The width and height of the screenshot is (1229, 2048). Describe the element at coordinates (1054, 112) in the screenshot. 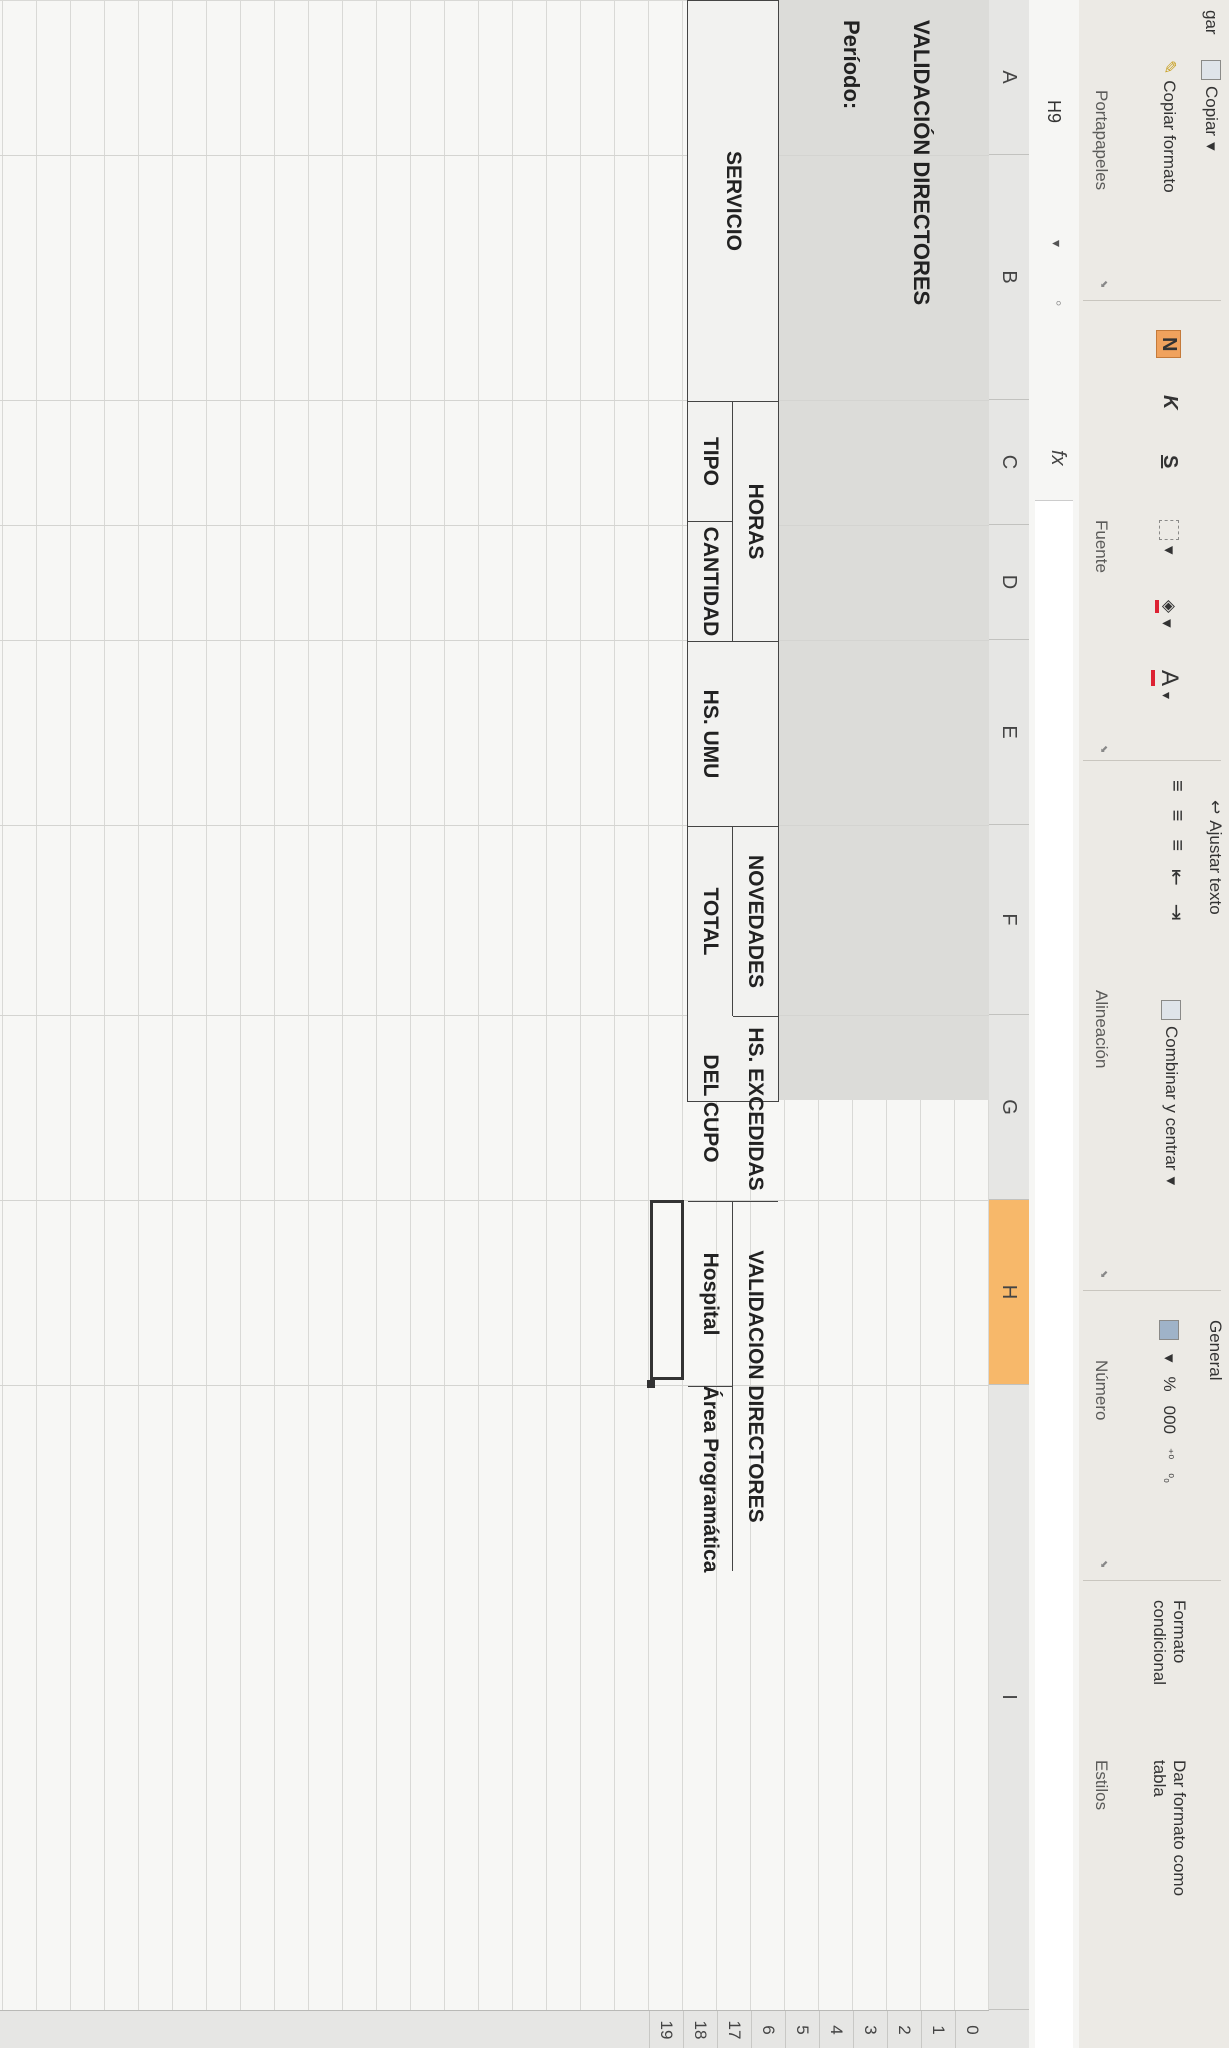

I see `name-box-value: H9` at that location.